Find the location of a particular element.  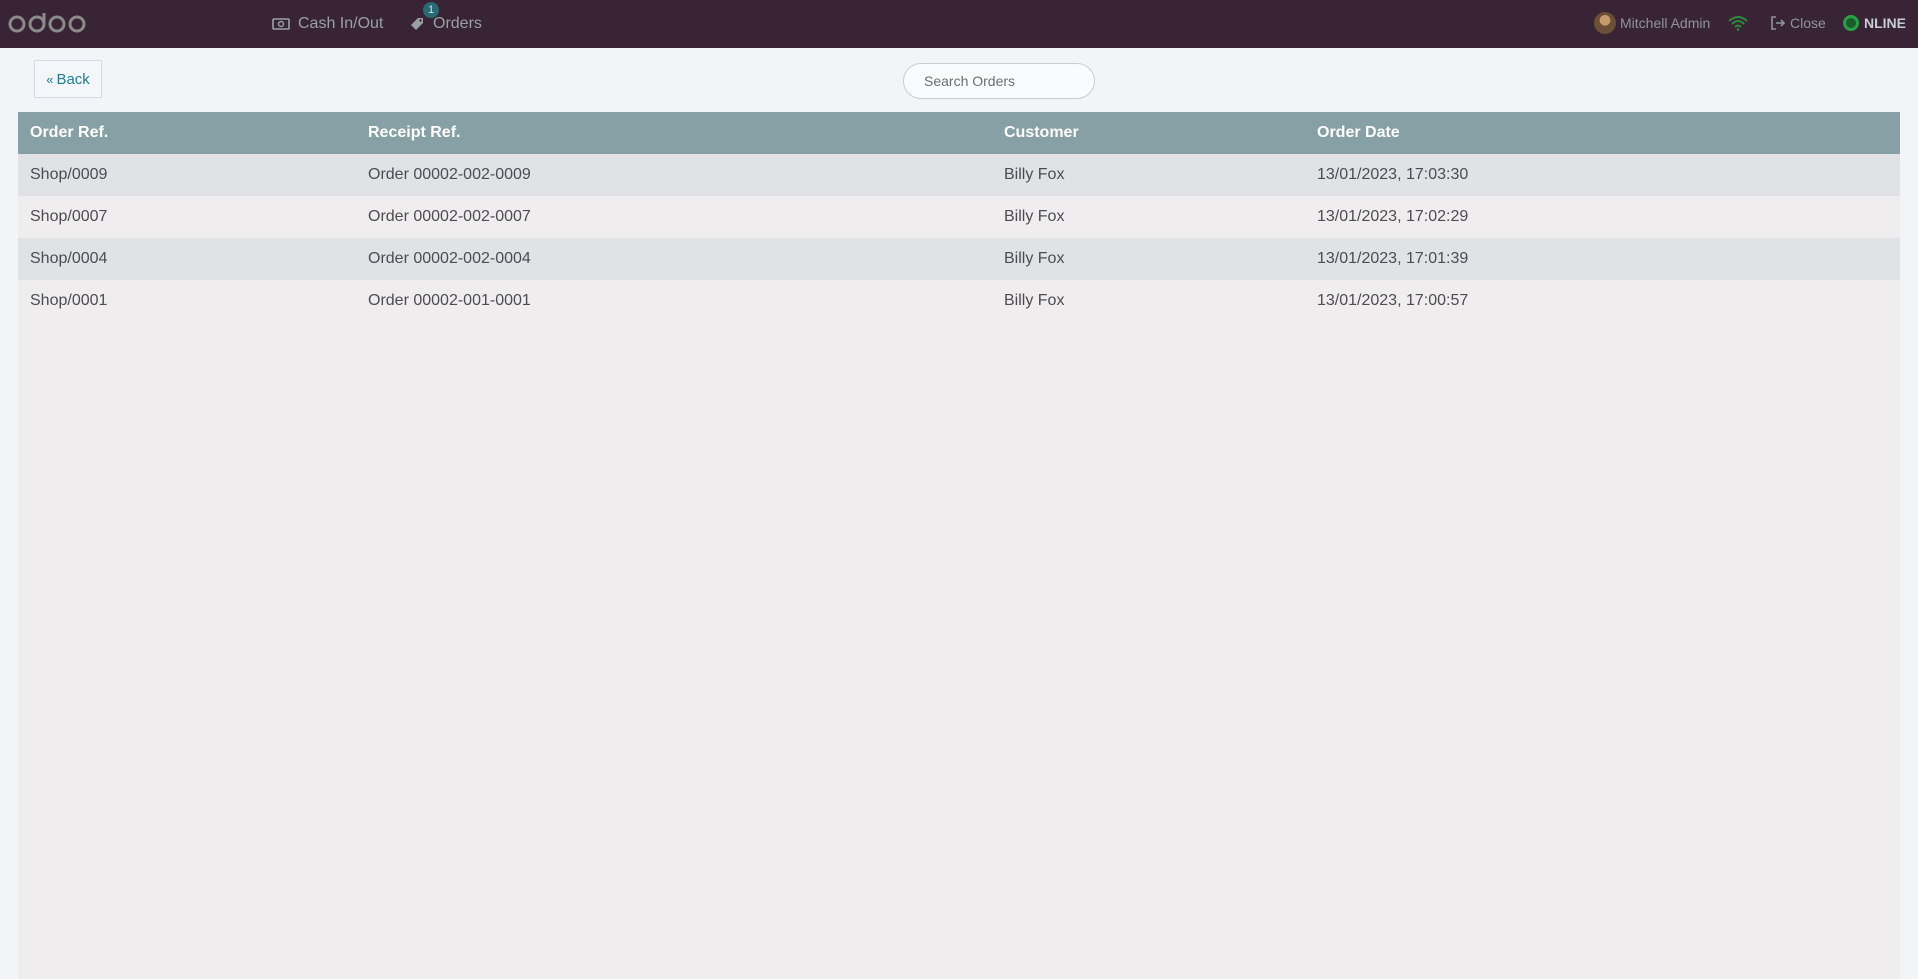

receipt-ref-cell: Order 00002-001-0001 is located at coordinates (449, 300).